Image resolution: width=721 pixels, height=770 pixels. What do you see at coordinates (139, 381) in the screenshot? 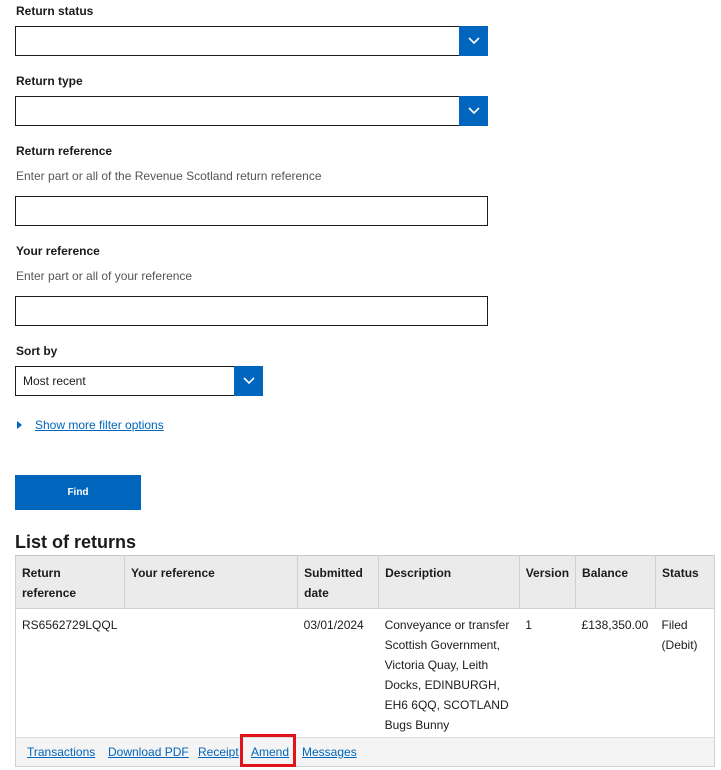
I see `sort-by-select: Most recent` at bounding box center [139, 381].